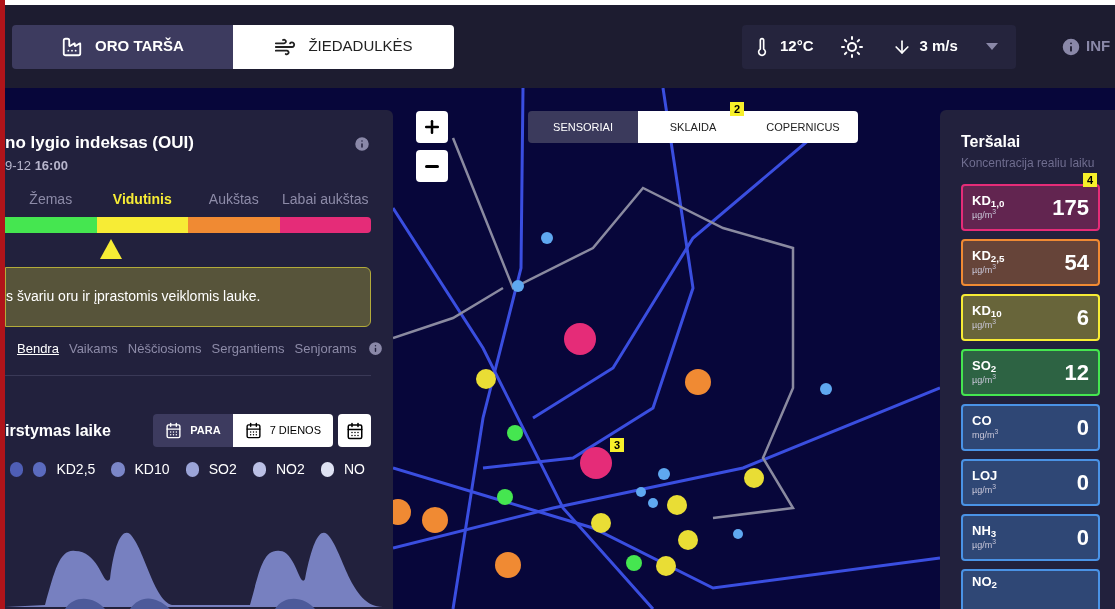 The height and width of the screenshot is (609, 1115). What do you see at coordinates (1028, 163) in the screenshot?
I see `panel-subtitle: Koncentracija realiu laiku` at bounding box center [1028, 163].